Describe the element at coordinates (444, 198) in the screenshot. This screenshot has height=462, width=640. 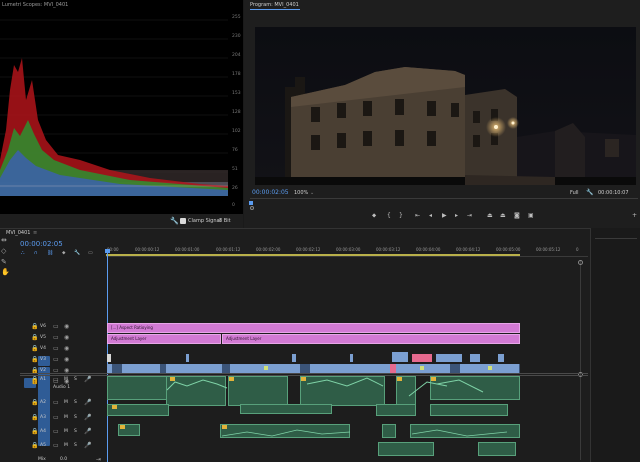
I see `playback-scrubber` at that location.